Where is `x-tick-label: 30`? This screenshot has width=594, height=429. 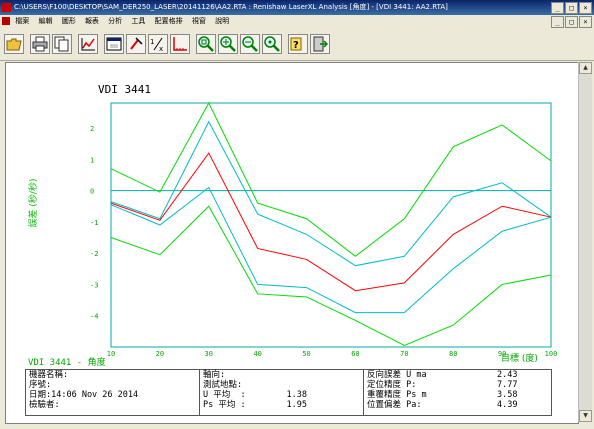
x-tick-label: 30 is located at coordinates (209, 354).